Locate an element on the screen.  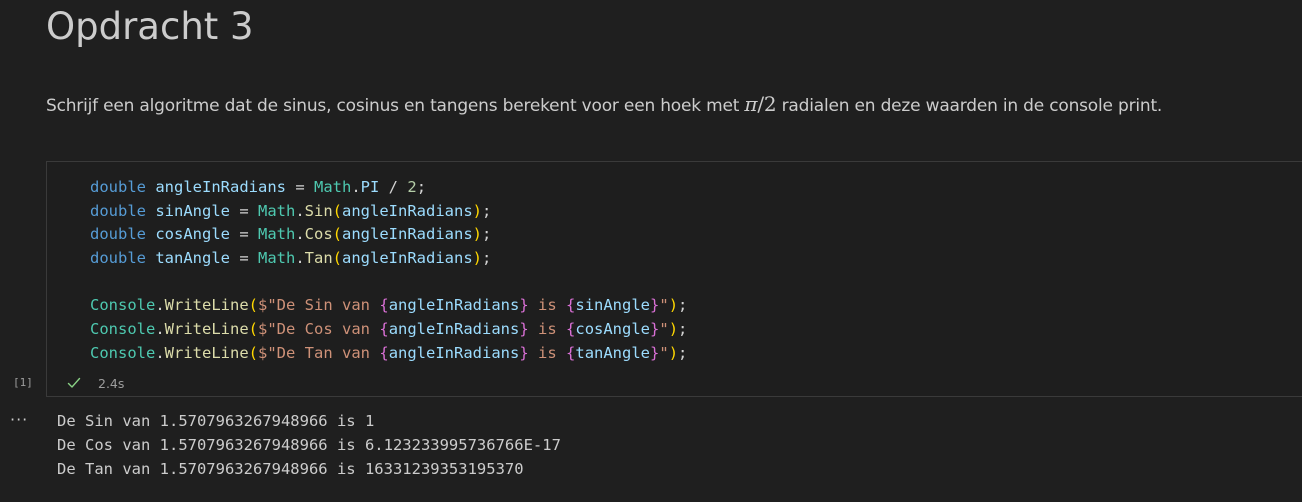
execution-status: 2.4s is located at coordinates (95, 383).